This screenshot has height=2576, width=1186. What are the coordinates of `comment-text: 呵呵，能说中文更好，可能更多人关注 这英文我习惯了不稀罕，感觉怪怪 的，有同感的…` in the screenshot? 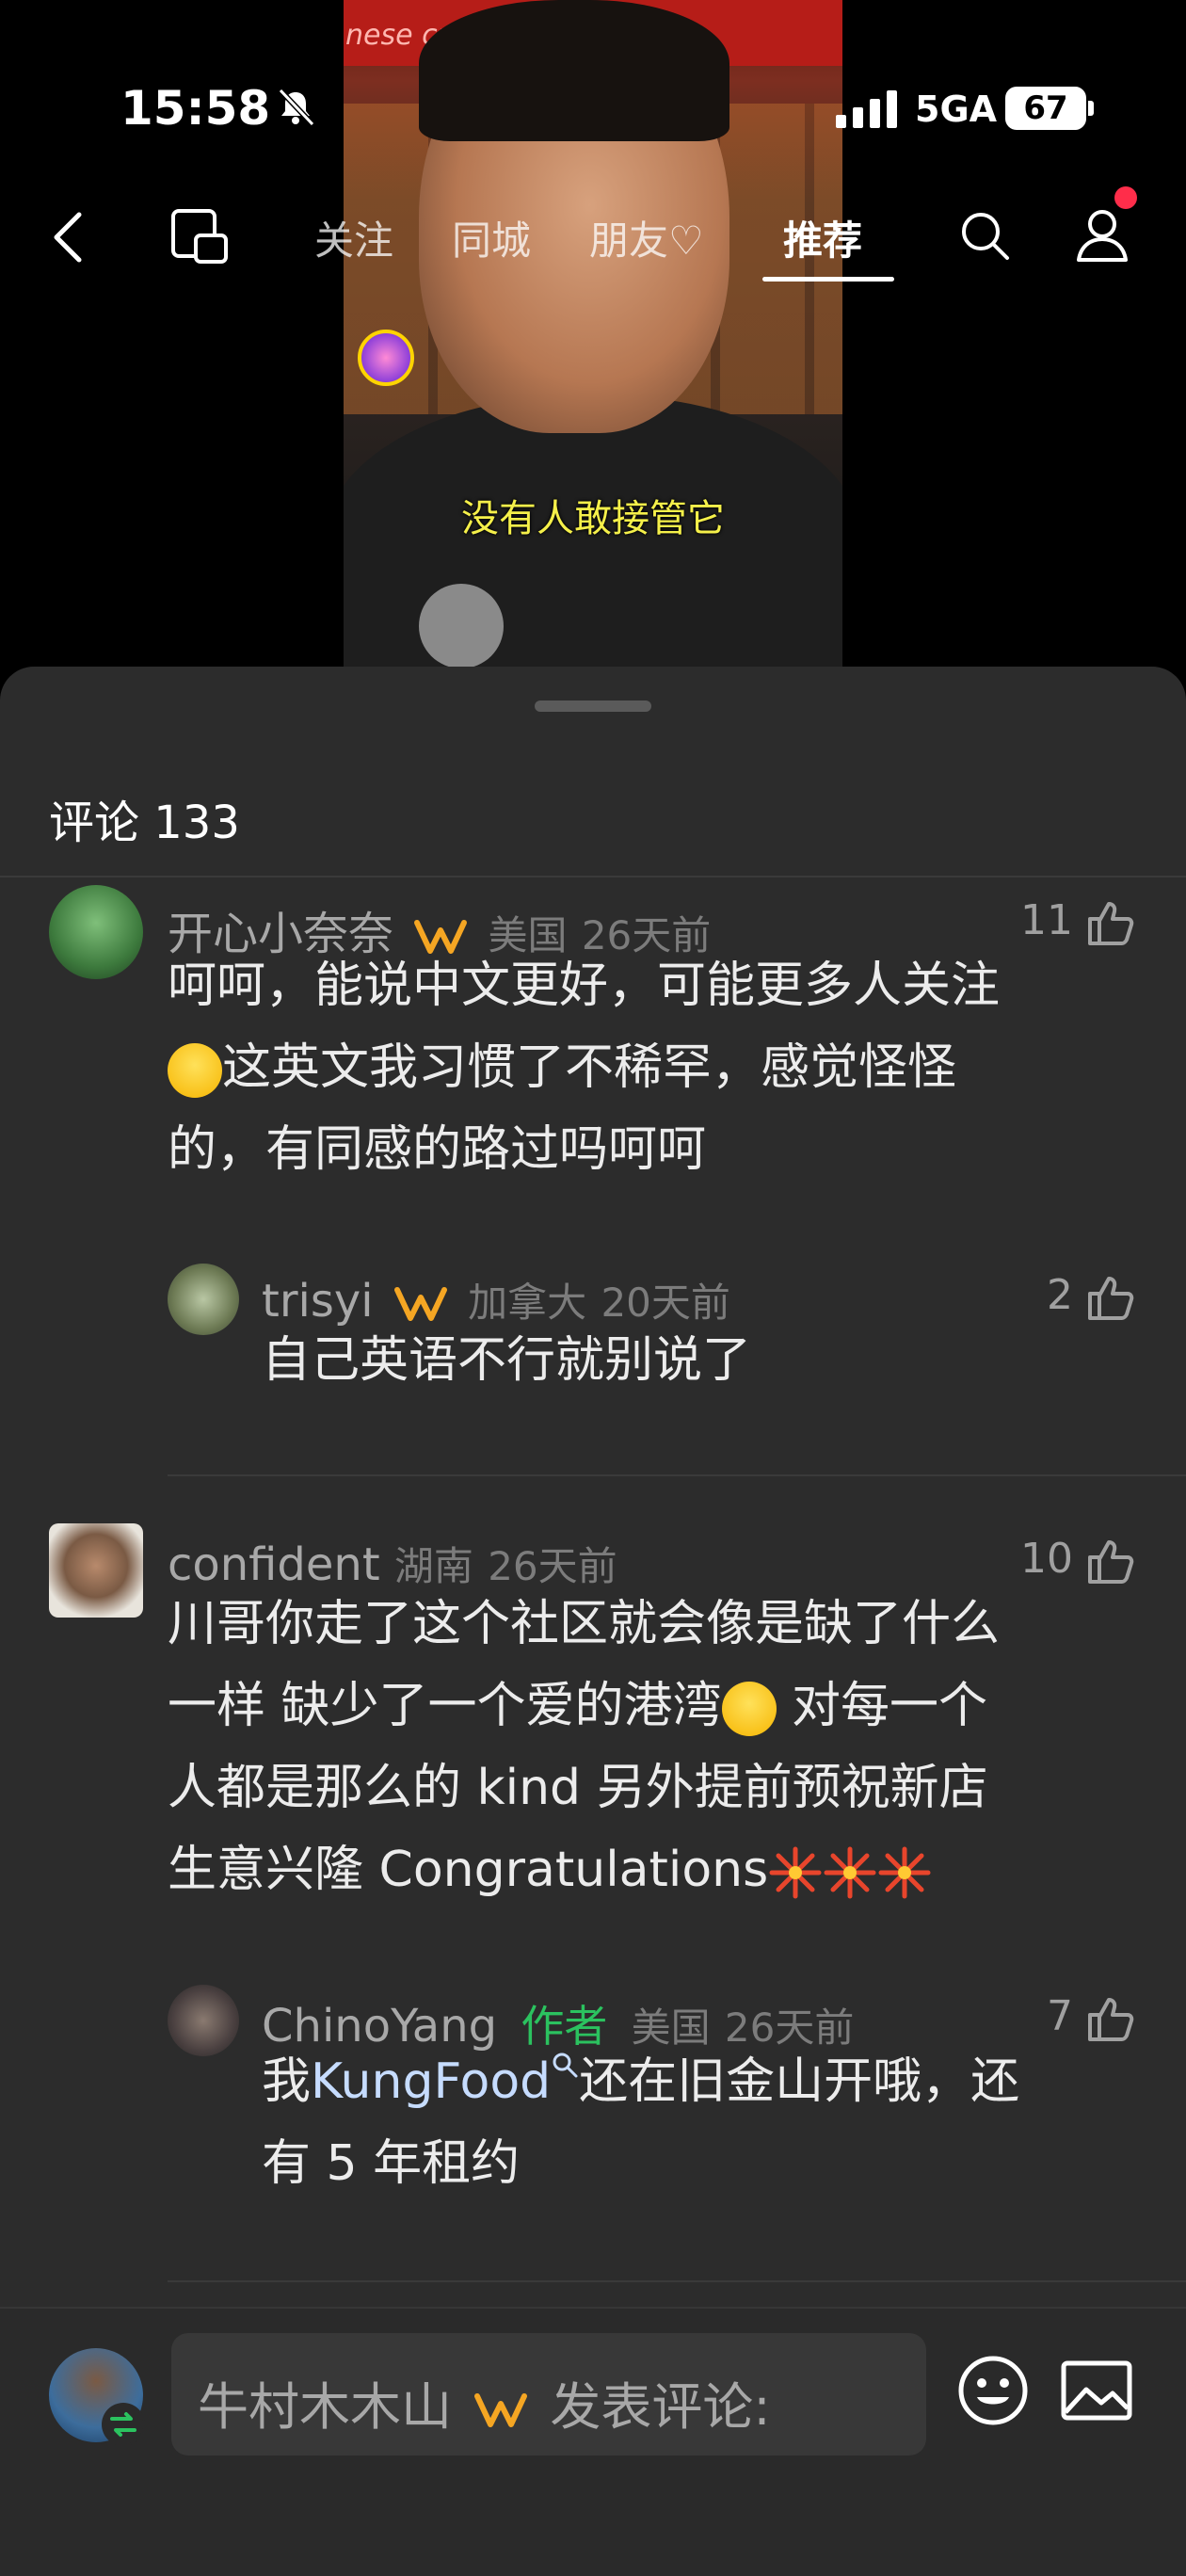 It's located at (657, 1068).